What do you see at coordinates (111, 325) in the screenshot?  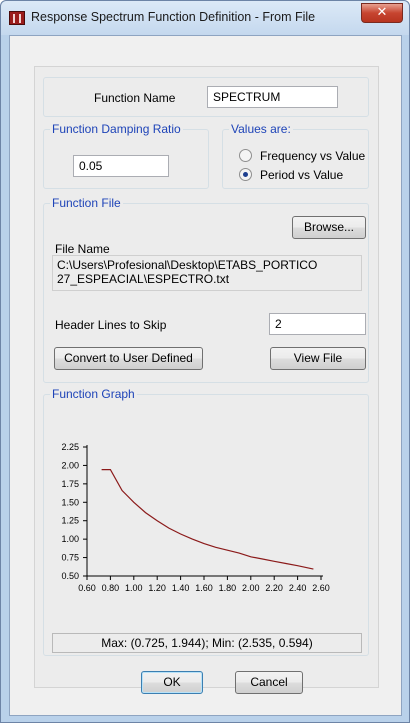 I see `header-lines-label: Header Lines to Skip` at bounding box center [111, 325].